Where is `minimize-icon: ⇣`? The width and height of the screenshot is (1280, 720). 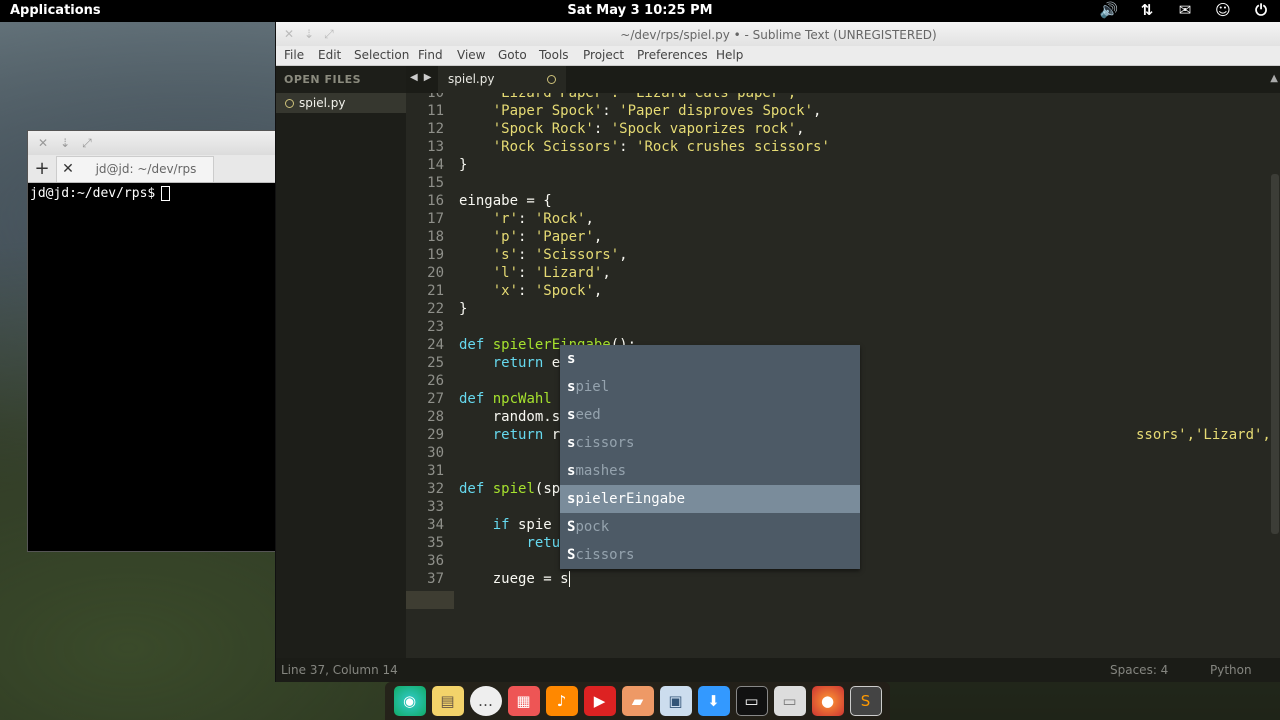 minimize-icon: ⇣ is located at coordinates (65, 143).